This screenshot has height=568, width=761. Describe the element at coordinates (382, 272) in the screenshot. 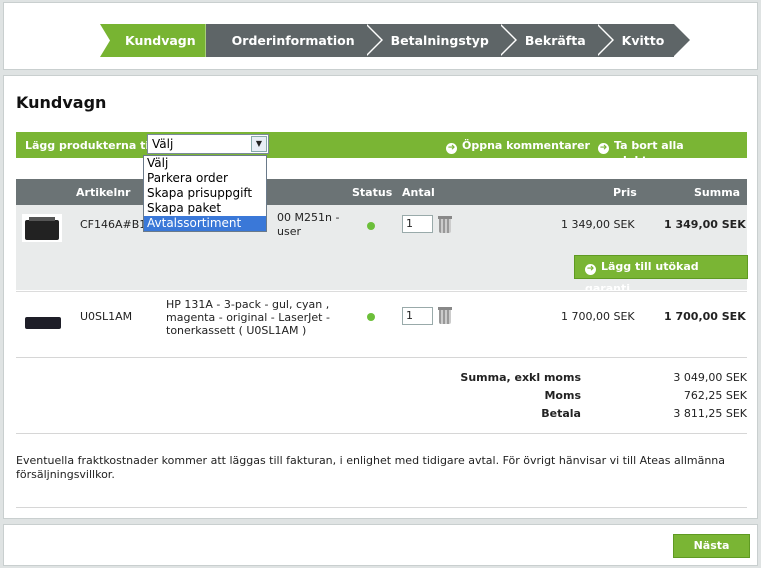

I see `warranty-row: ➜ Lägg till utökad garanti` at that location.